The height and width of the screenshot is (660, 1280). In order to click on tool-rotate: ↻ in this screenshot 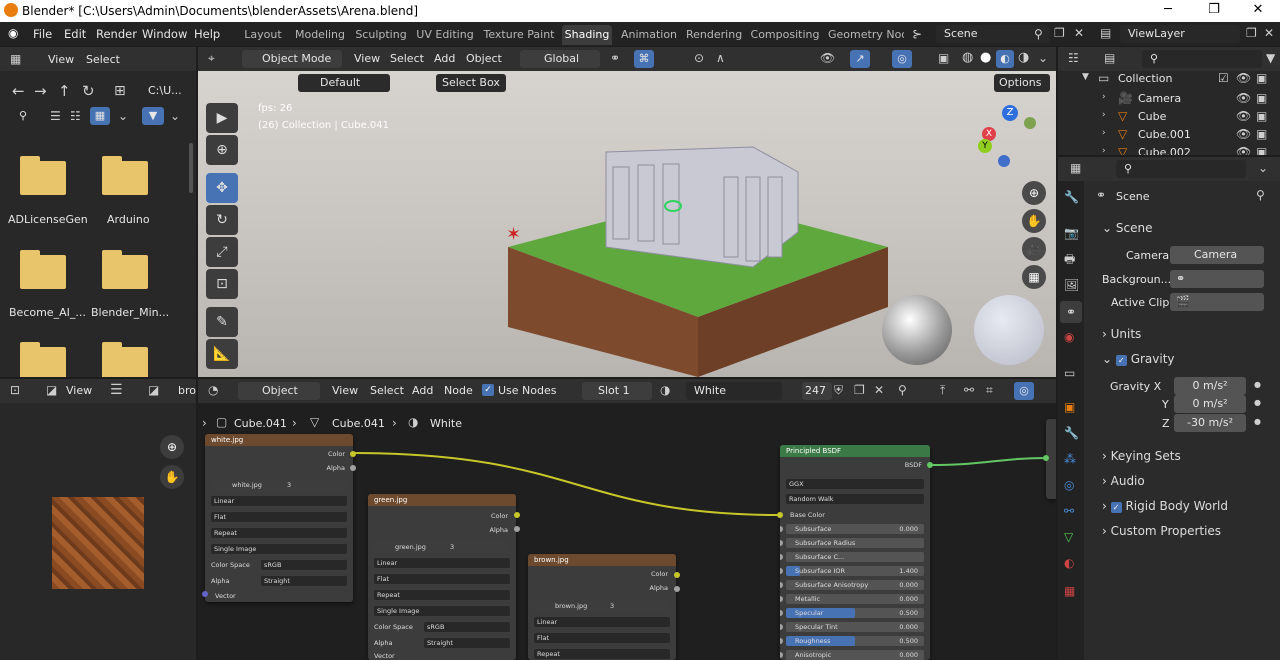, I will do `click(222, 220)`.